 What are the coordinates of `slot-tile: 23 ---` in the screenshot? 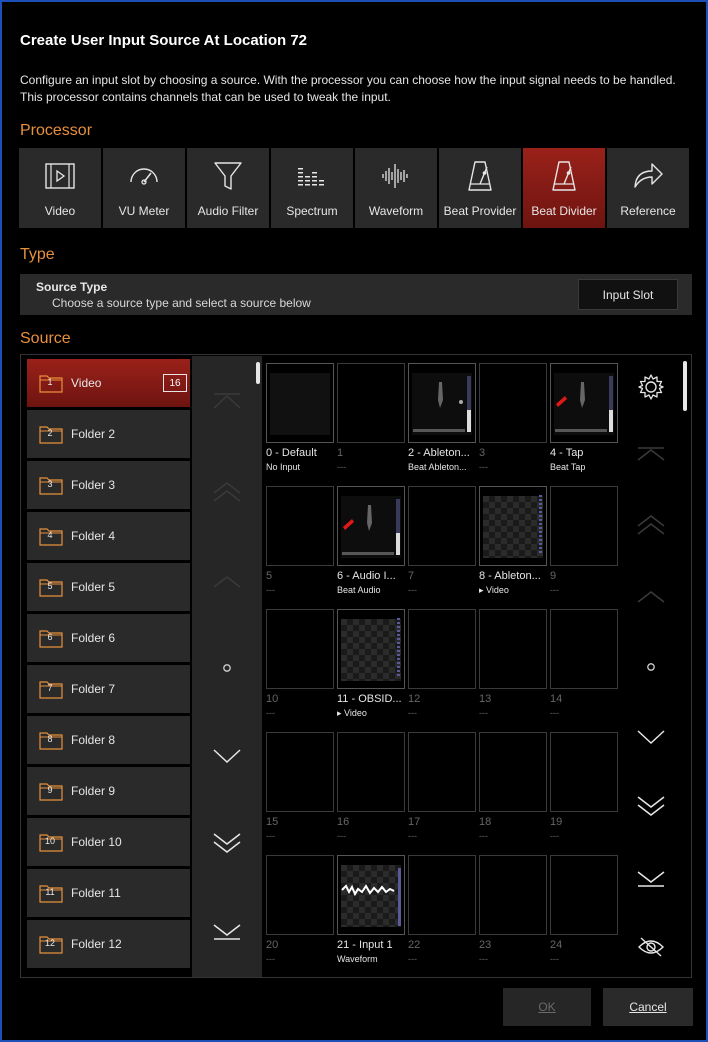 It's located at (513, 911).